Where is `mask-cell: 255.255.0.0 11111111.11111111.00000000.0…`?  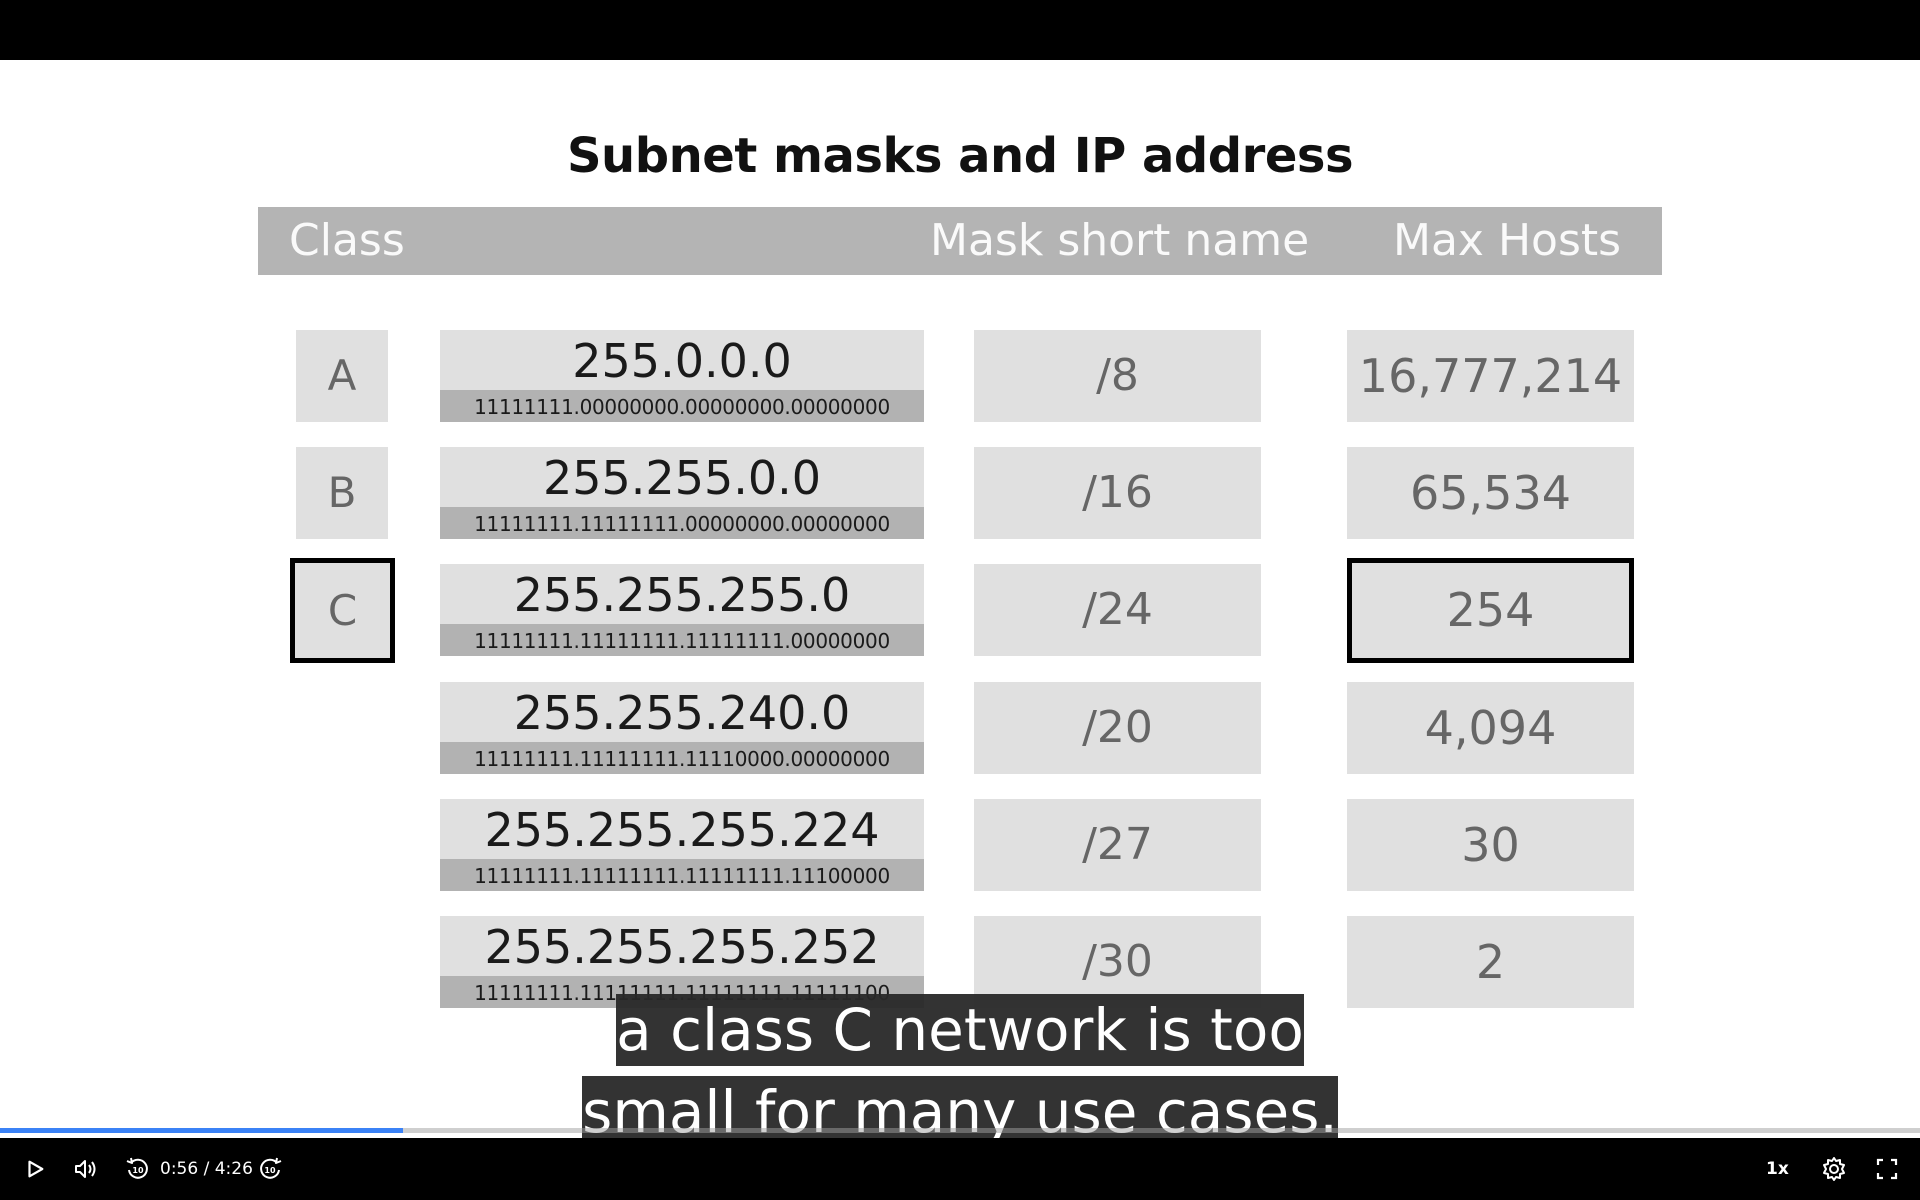
mask-cell: 255.255.0.0 11111111.11111111.00000000.0… is located at coordinates (682, 493).